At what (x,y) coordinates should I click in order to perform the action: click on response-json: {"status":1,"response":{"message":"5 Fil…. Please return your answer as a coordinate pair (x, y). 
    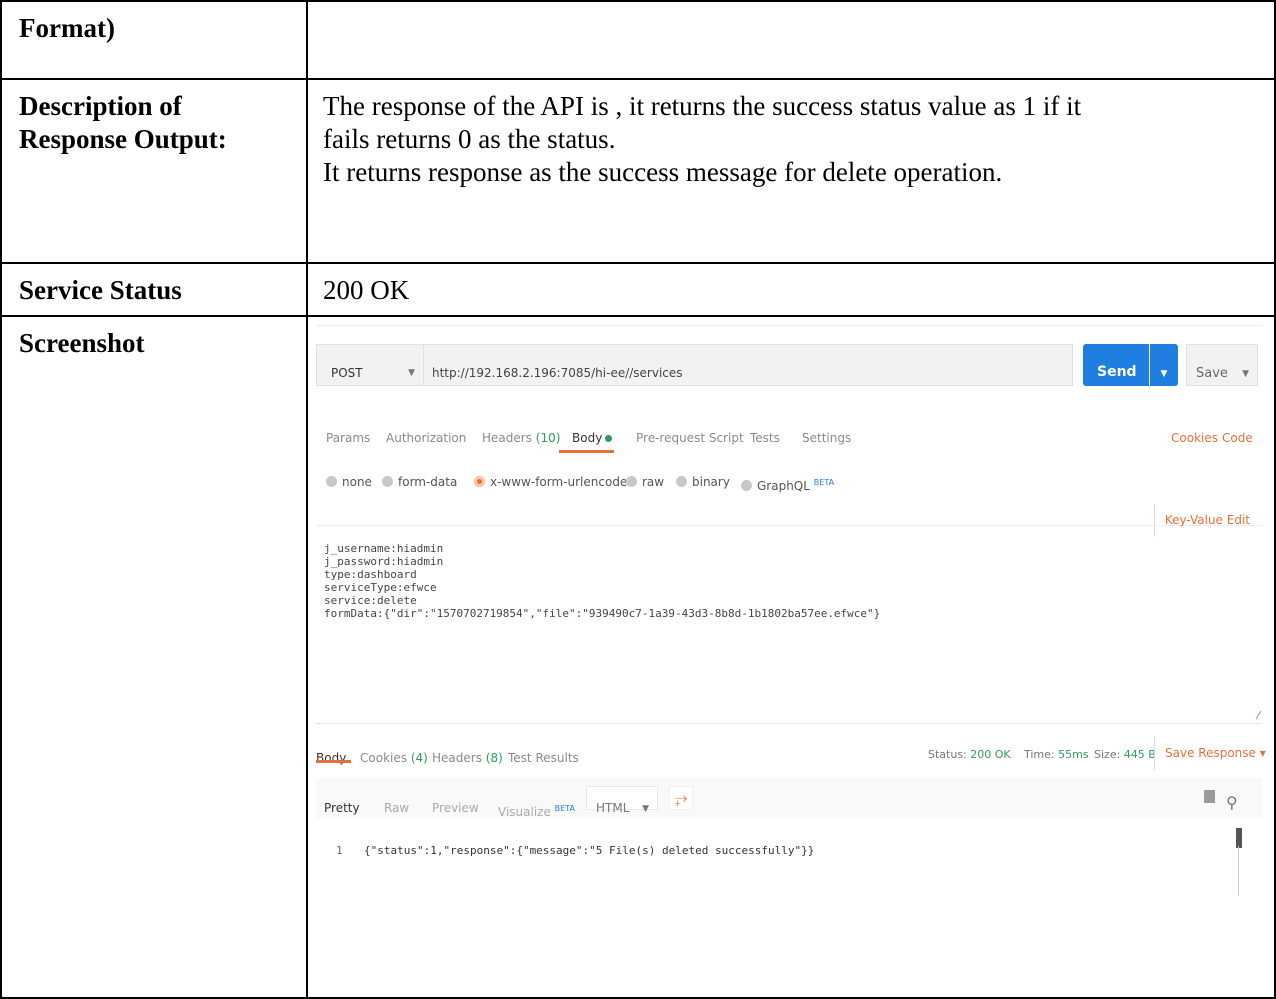
    Looking at the image, I should click on (589, 850).